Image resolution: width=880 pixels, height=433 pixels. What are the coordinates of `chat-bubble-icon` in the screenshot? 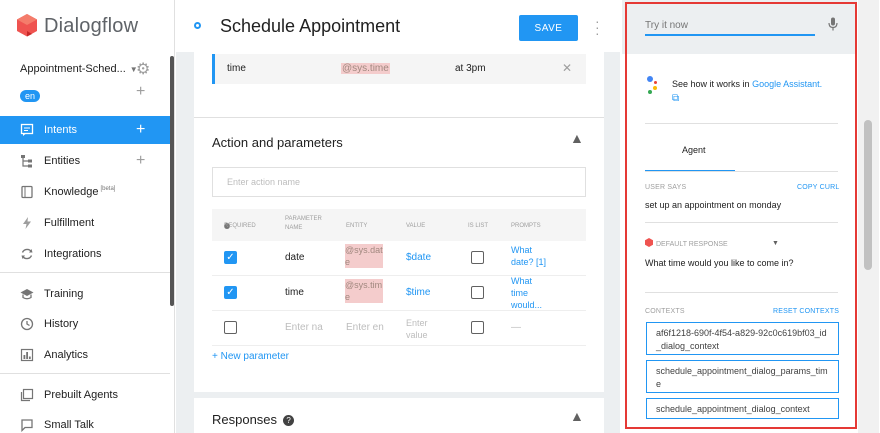 It's located at (27, 130).